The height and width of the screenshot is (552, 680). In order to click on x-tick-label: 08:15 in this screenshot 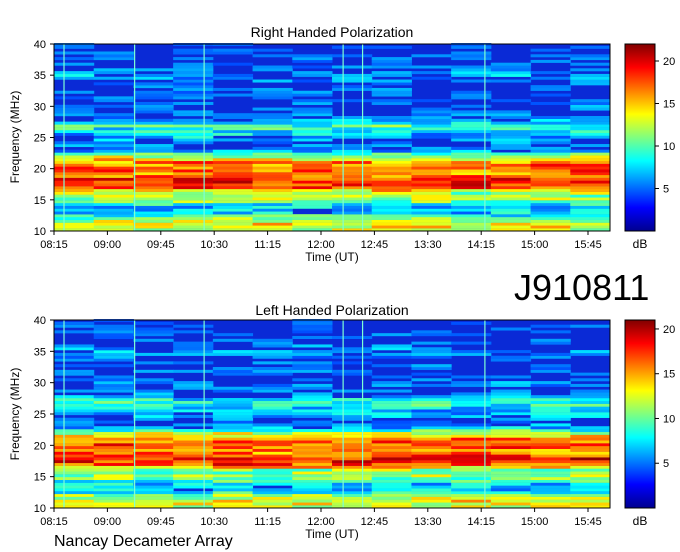, I will do `click(54, 522)`.